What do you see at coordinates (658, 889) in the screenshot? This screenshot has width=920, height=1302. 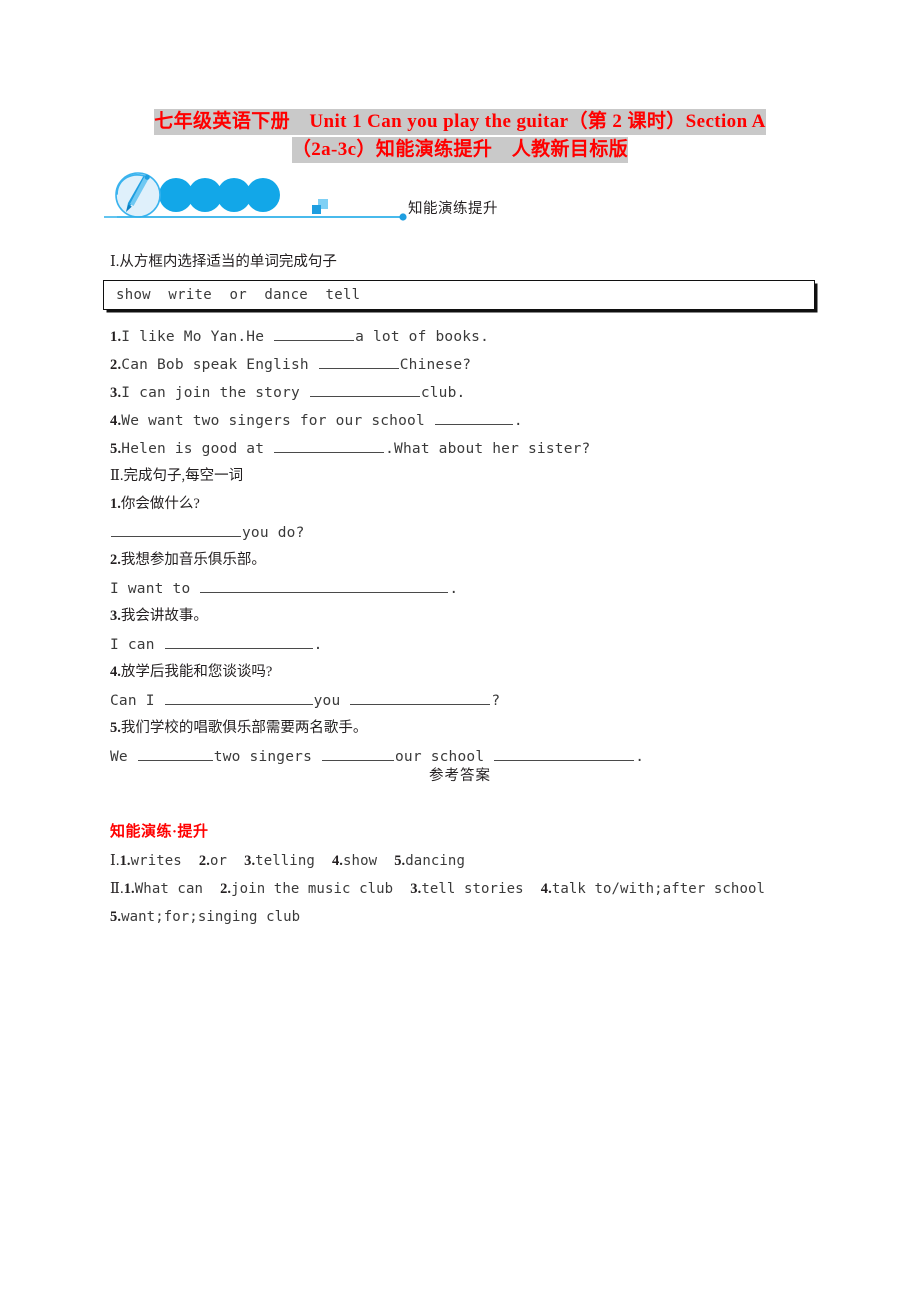 I see `ak2-t4: talk to/with;after school` at bounding box center [658, 889].